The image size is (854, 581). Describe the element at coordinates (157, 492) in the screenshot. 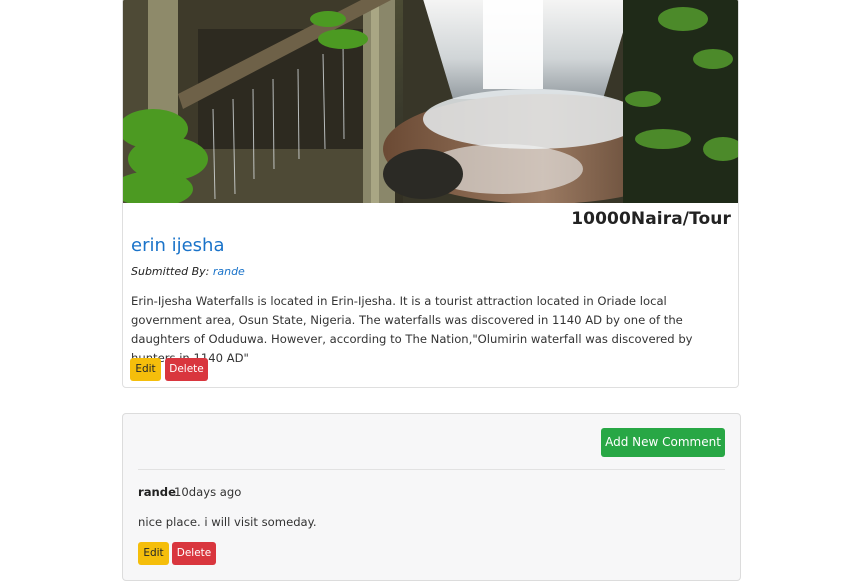

I see `comment-author: rande` at that location.